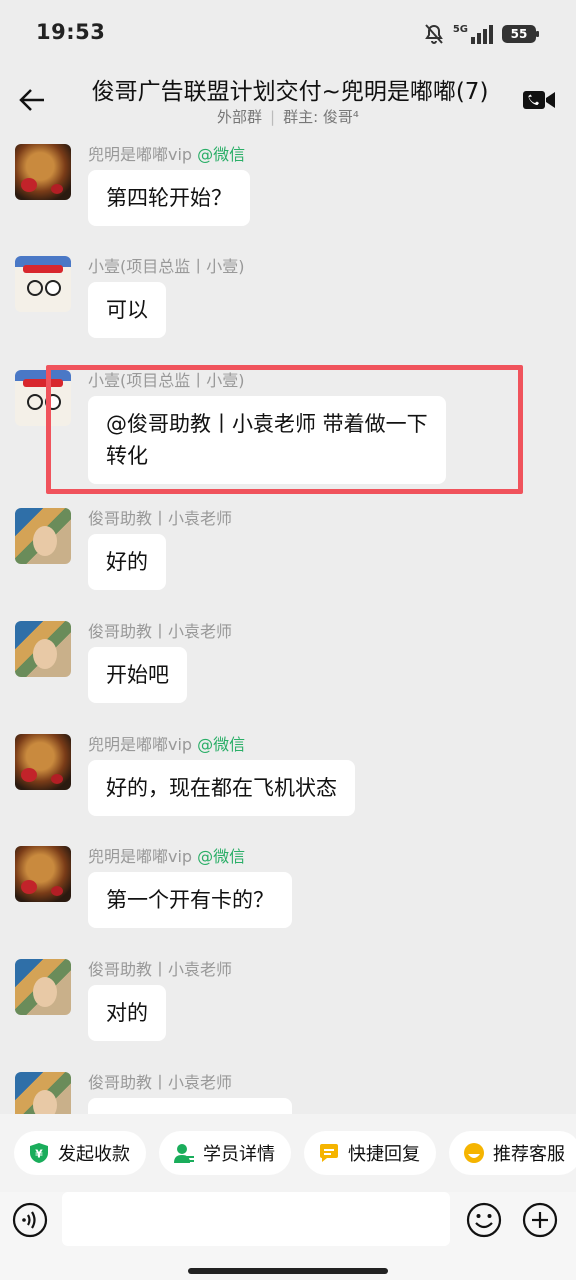 This screenshot has width=576, height=1280. What do you see at coordinates (288, 33) in the screenshot?
I see `status-bar: 19:53 5G 55` at bounding box center [288, 33].